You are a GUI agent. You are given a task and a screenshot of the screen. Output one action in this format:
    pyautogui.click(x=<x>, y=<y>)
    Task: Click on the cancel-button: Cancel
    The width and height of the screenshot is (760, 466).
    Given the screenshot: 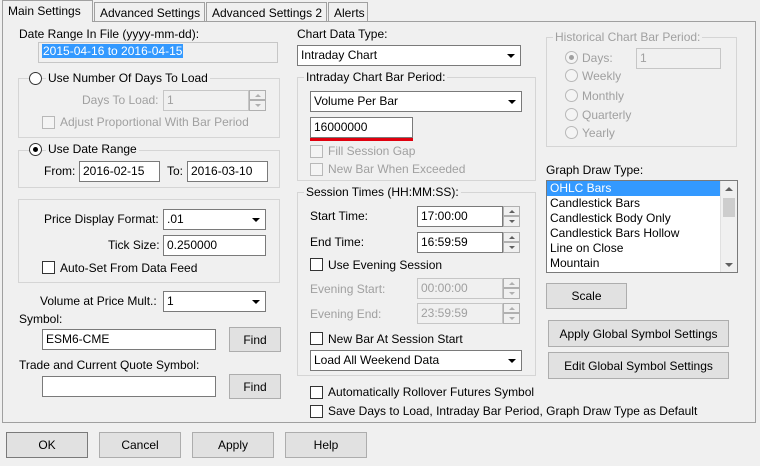 What is the action you would take?
    pyautogui.click(x=140, y=445)
    